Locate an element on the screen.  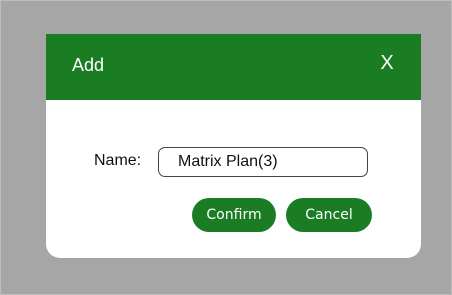
close-button: X is located at coordinates (387, 63).